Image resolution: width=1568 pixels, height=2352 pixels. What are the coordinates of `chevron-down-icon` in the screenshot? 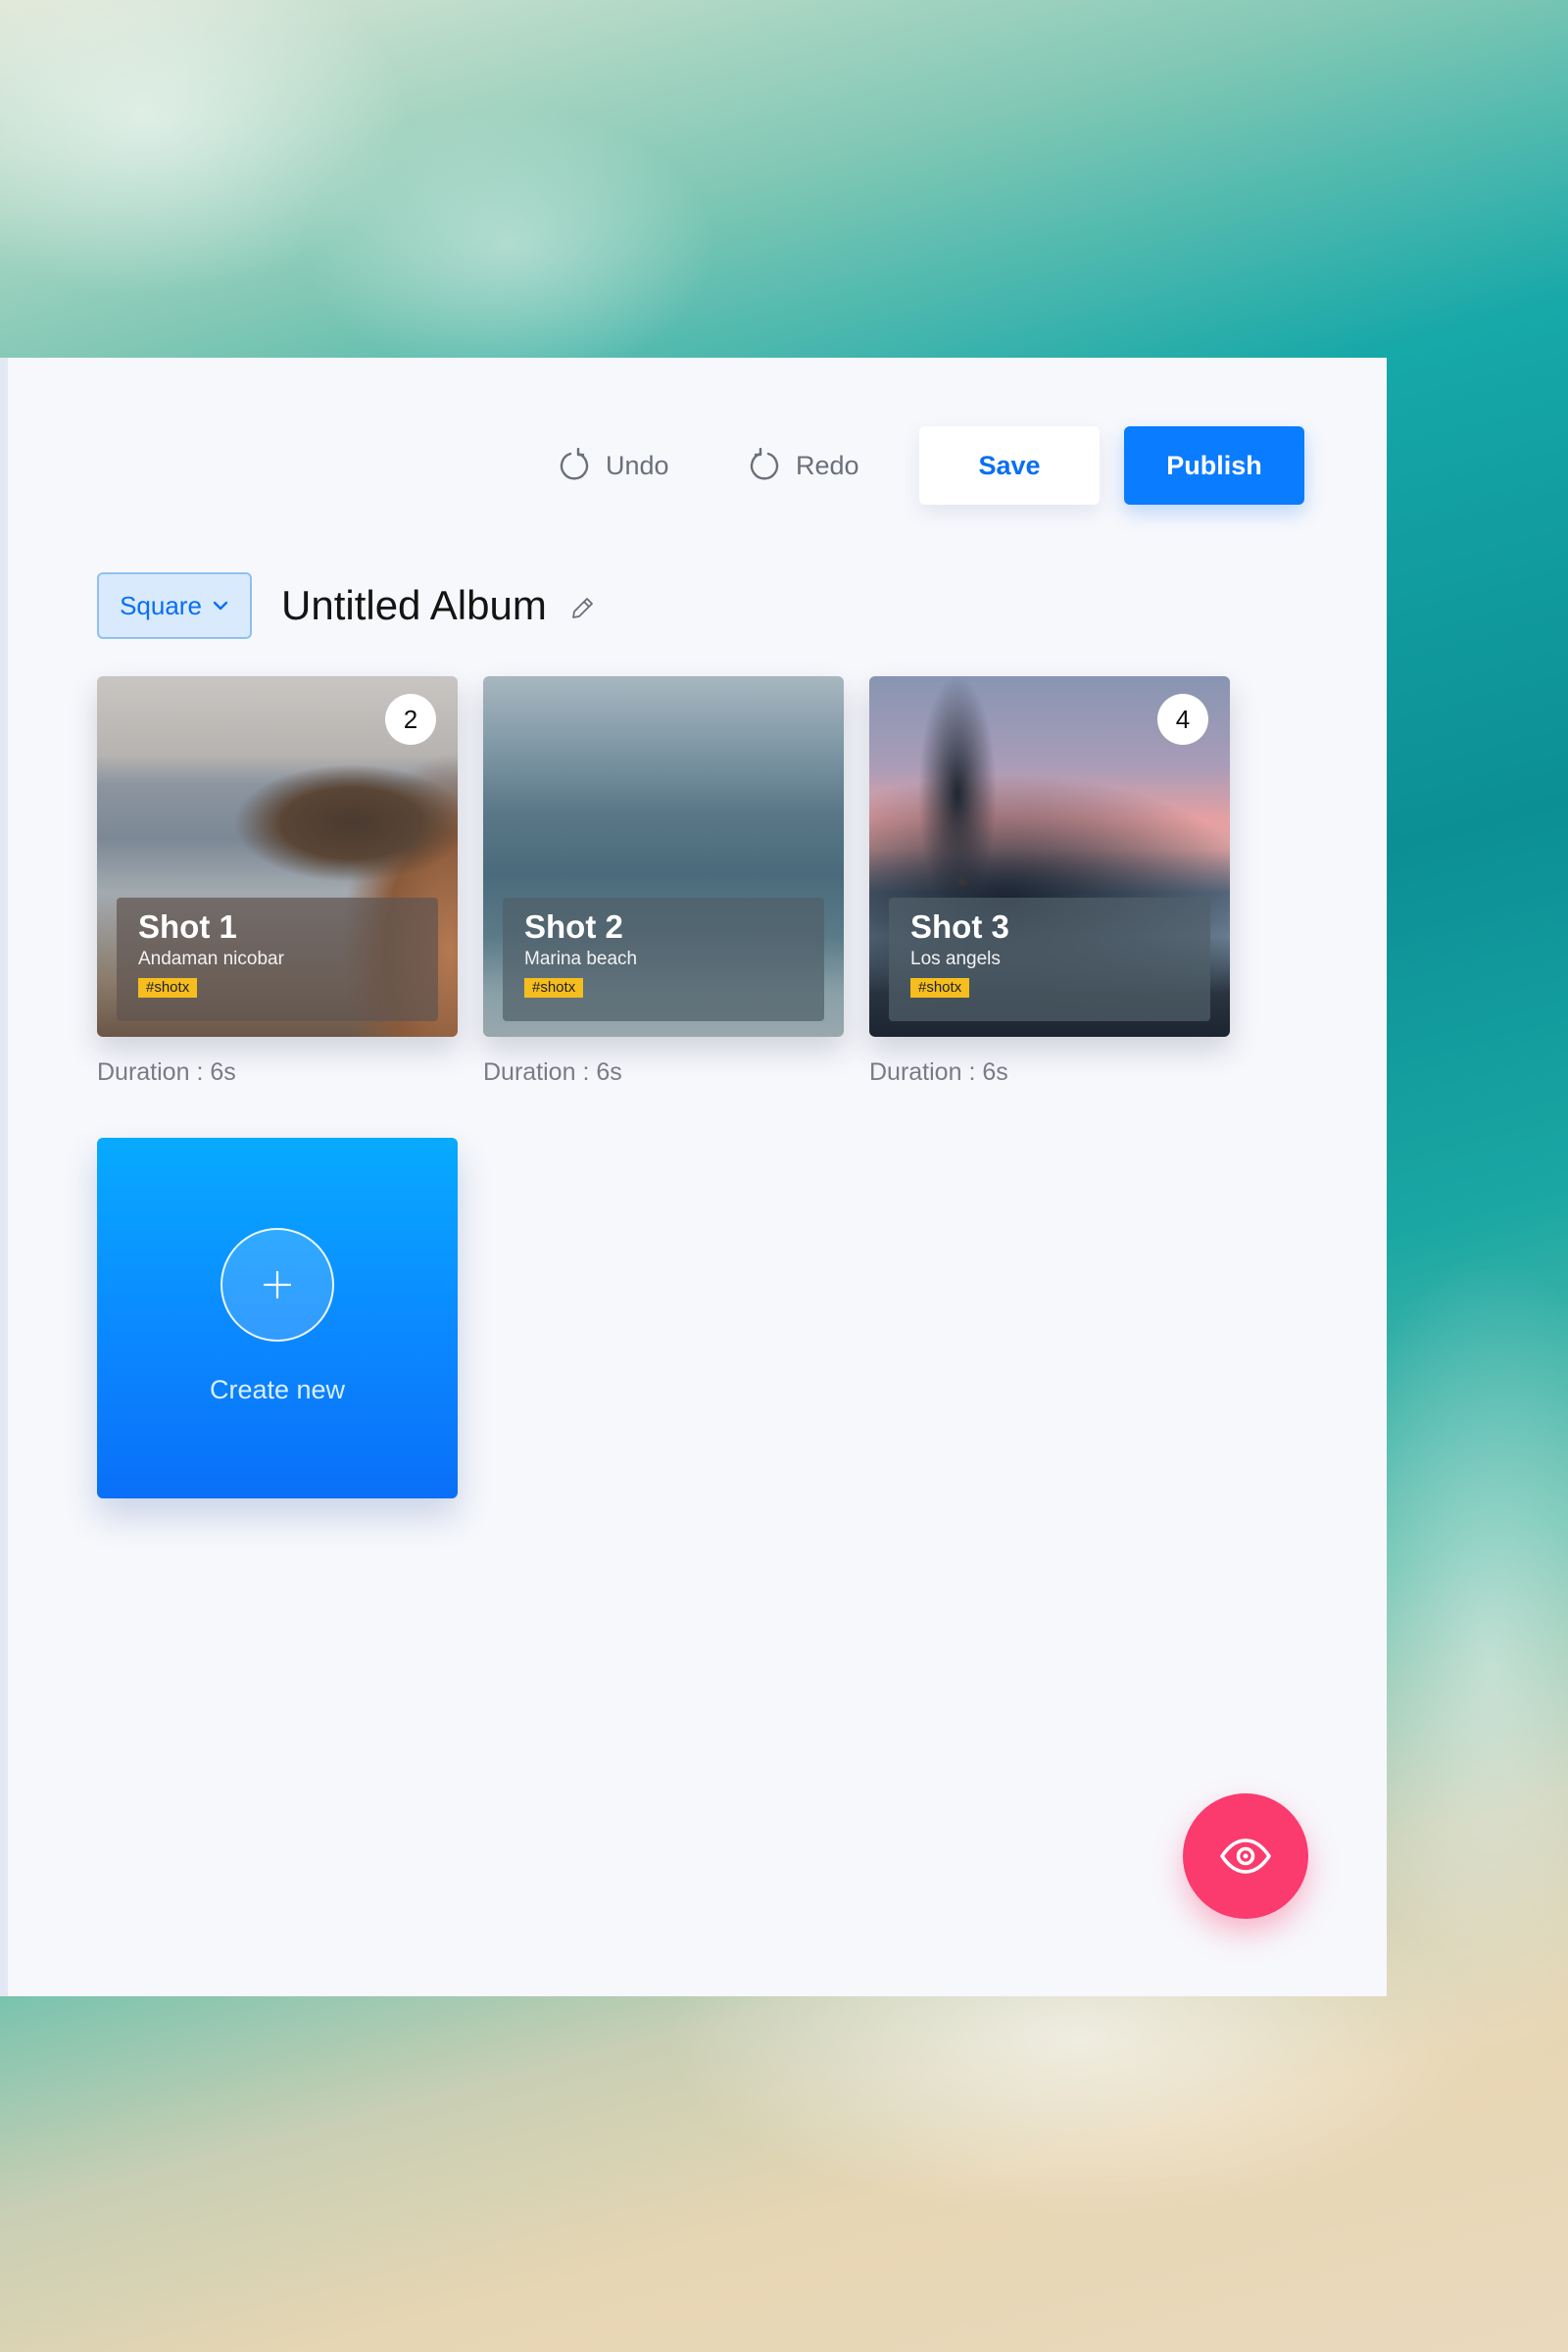 It's located at (220, 606).